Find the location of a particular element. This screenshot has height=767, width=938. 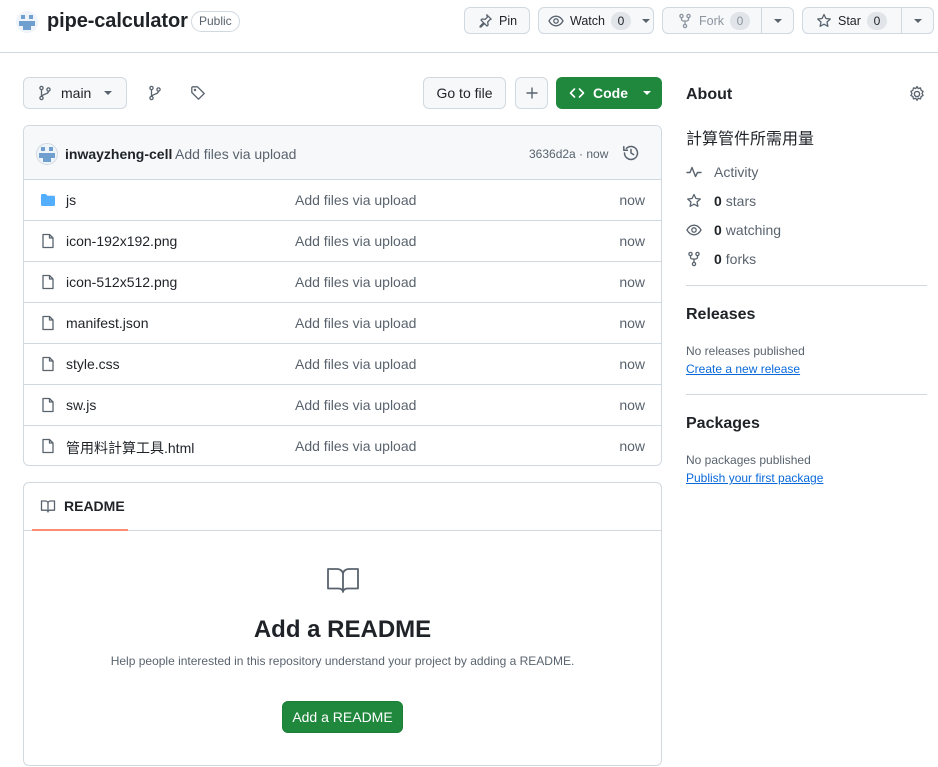

star-dropdown is located at coordinates (917, 20).